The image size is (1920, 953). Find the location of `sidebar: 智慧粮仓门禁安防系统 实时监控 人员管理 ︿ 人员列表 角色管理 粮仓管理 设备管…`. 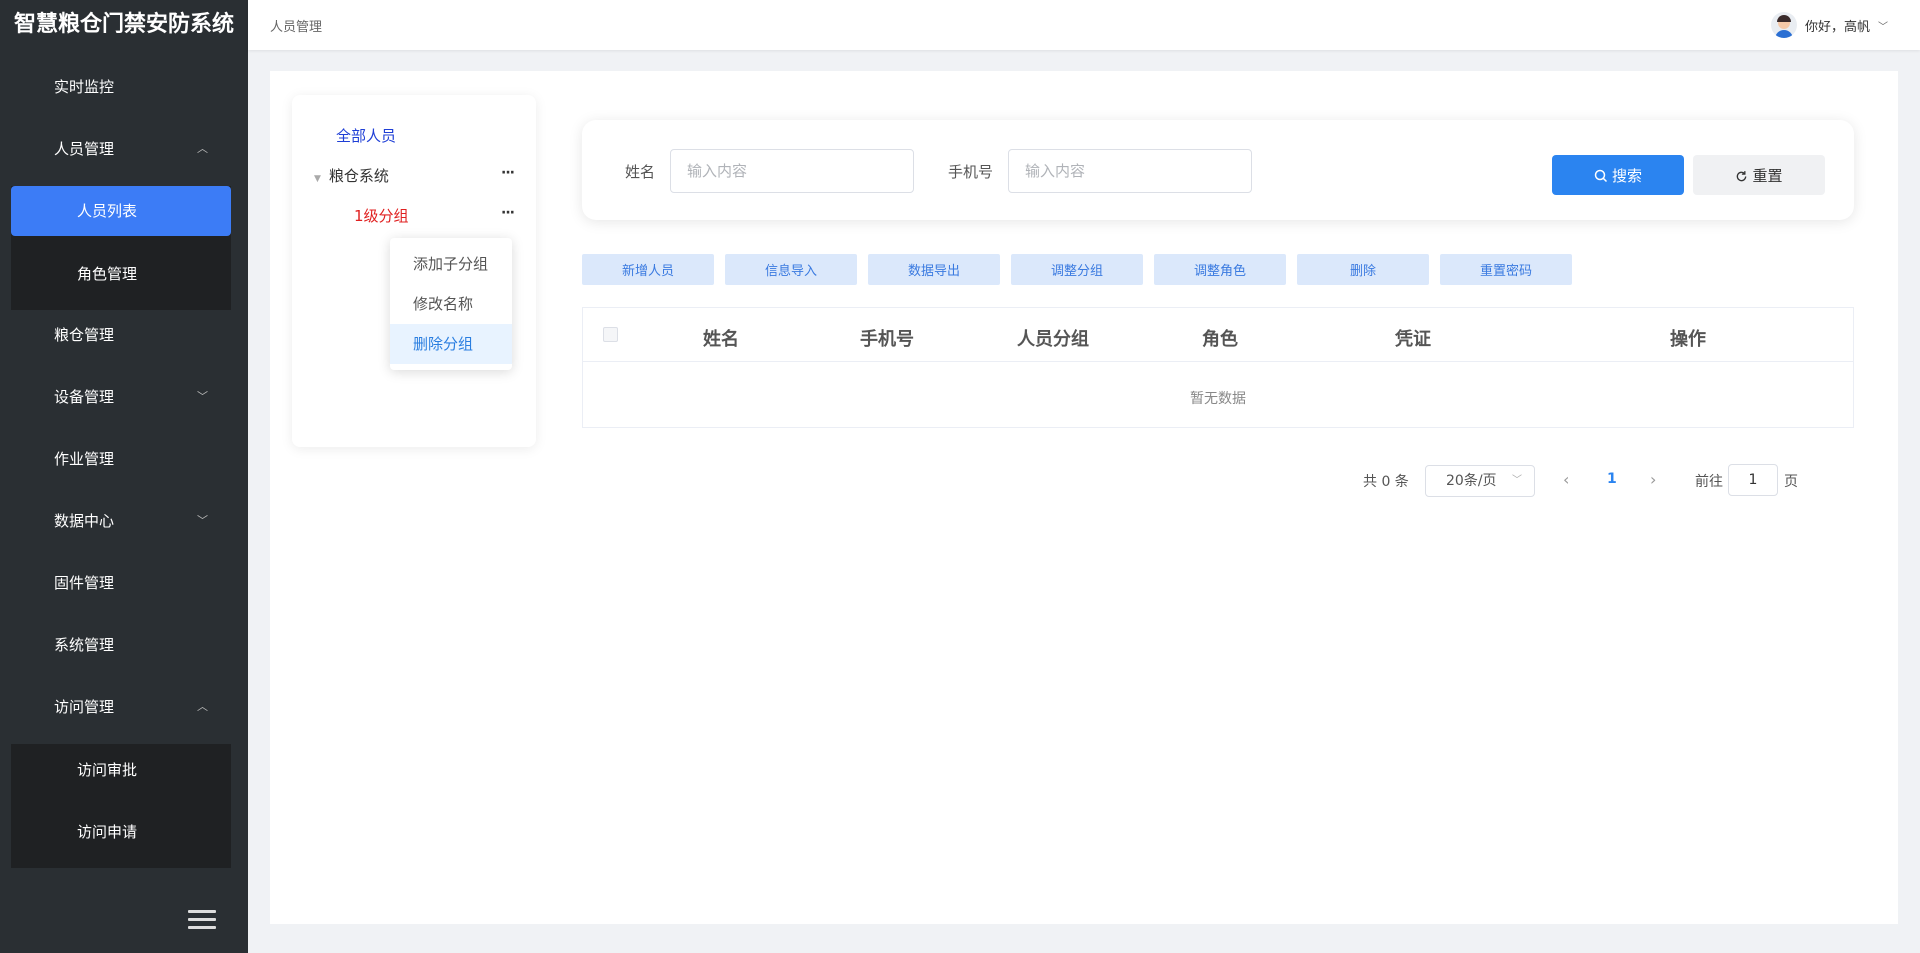

sidebar: 智慧粮仓门禁安防系统 实时监控 人员管理 ︿ 人员列表 角色管理 粮仓管理 设备管… is located at coordinates (124, 476).